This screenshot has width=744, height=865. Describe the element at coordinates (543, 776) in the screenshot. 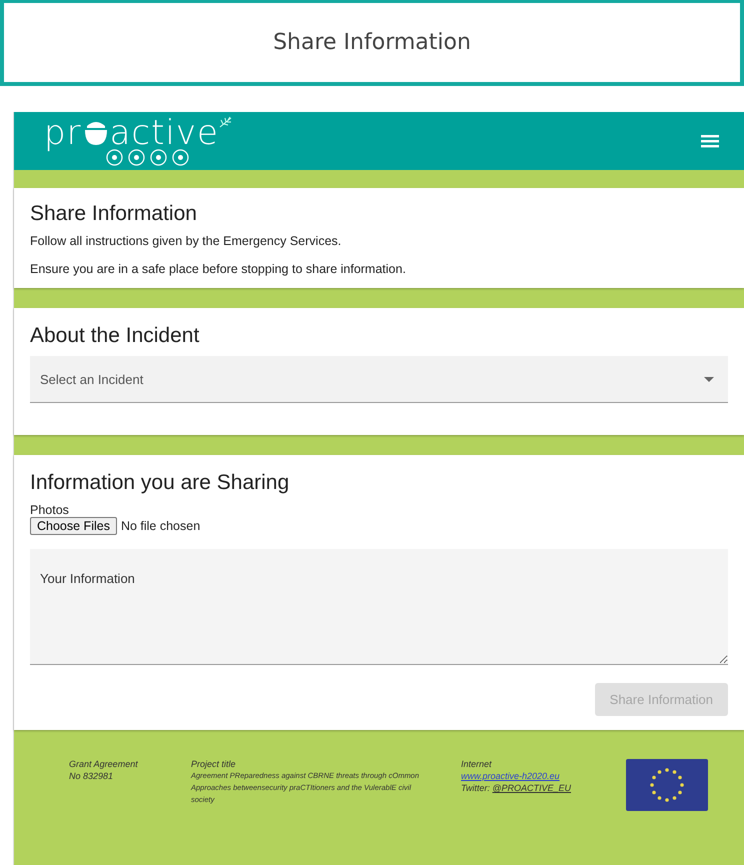

I see `website-link: www.proactive-h2020.eu` at that location.